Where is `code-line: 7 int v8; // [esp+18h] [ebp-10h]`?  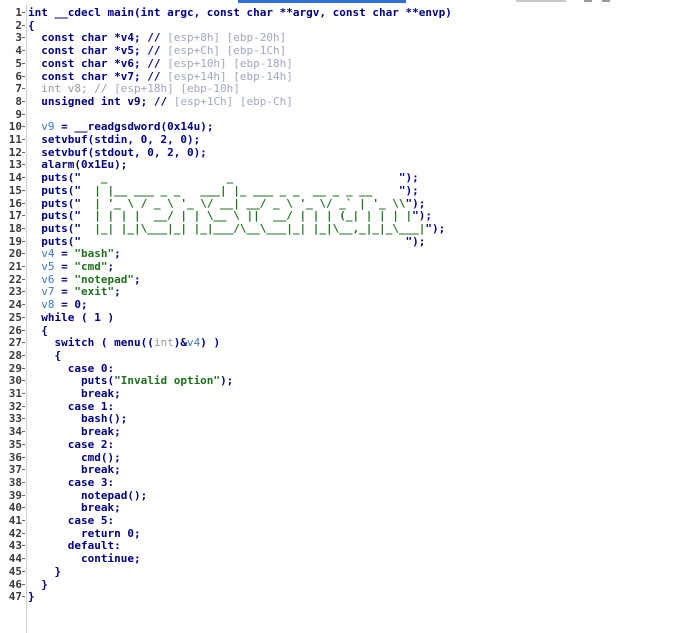
code-line: 7 int v8; // [esp+18h] [ebp-10h] is located at coordinates (345, 88).